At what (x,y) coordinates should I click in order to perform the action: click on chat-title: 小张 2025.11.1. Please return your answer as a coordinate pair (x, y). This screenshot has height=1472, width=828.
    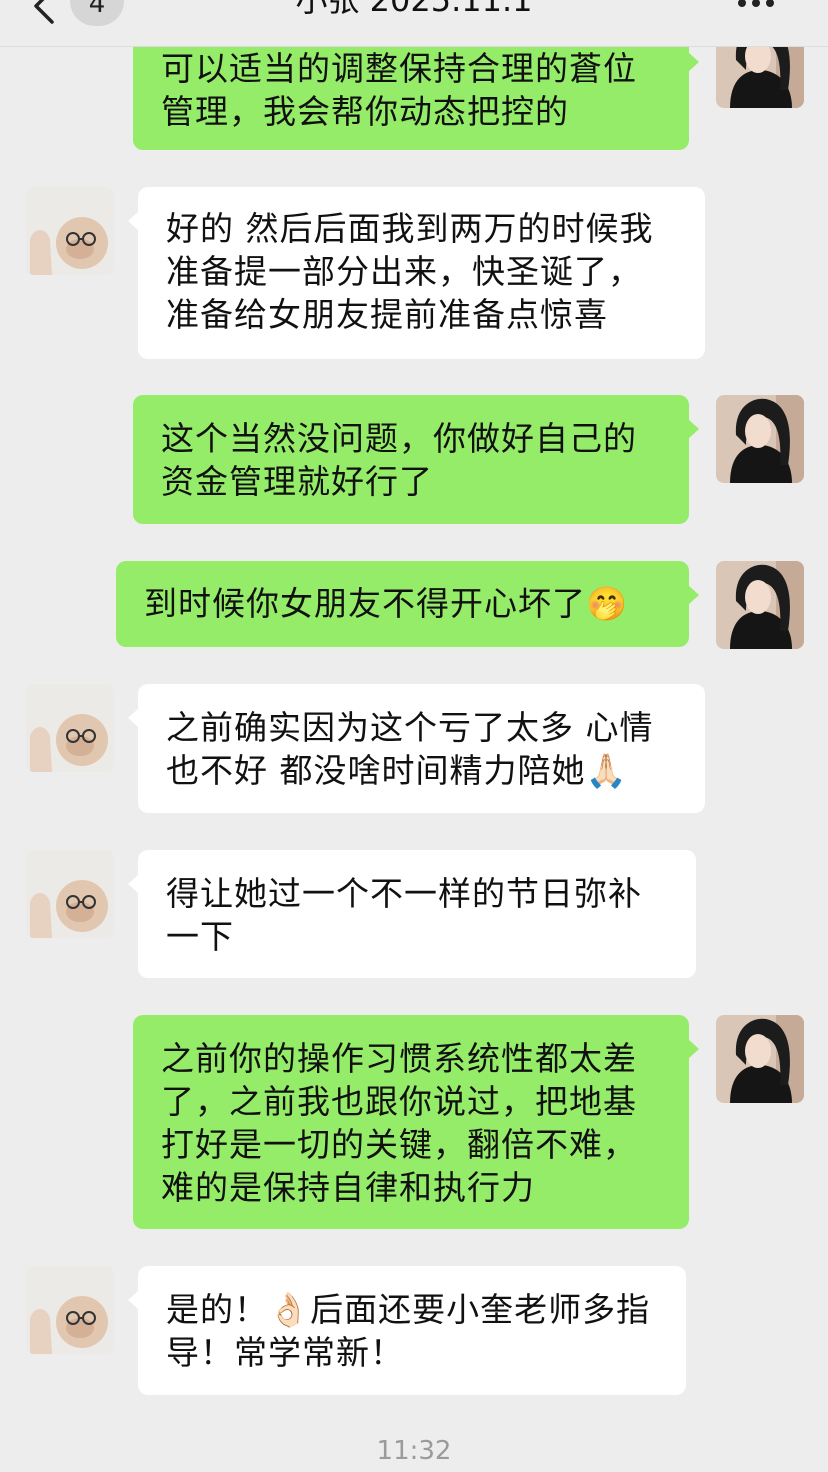
    Looking at the image, I should click on (414, 9).